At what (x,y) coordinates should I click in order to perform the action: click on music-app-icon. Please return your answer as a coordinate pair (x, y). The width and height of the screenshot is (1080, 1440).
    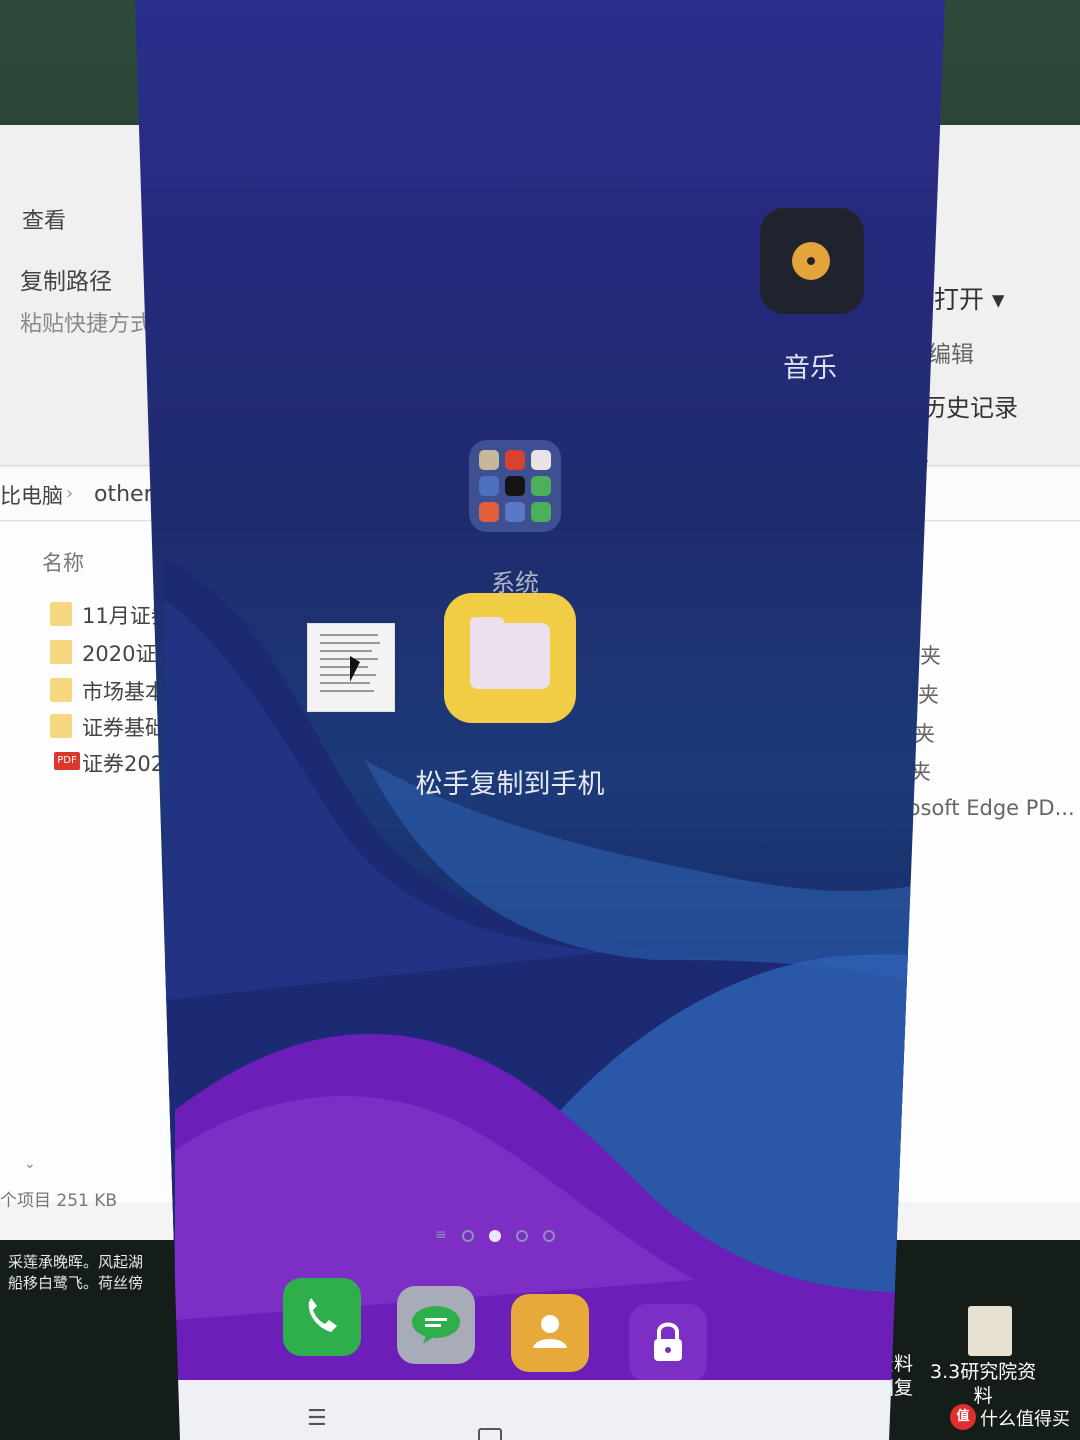
    Looking at the image, I should click on (812, 261).